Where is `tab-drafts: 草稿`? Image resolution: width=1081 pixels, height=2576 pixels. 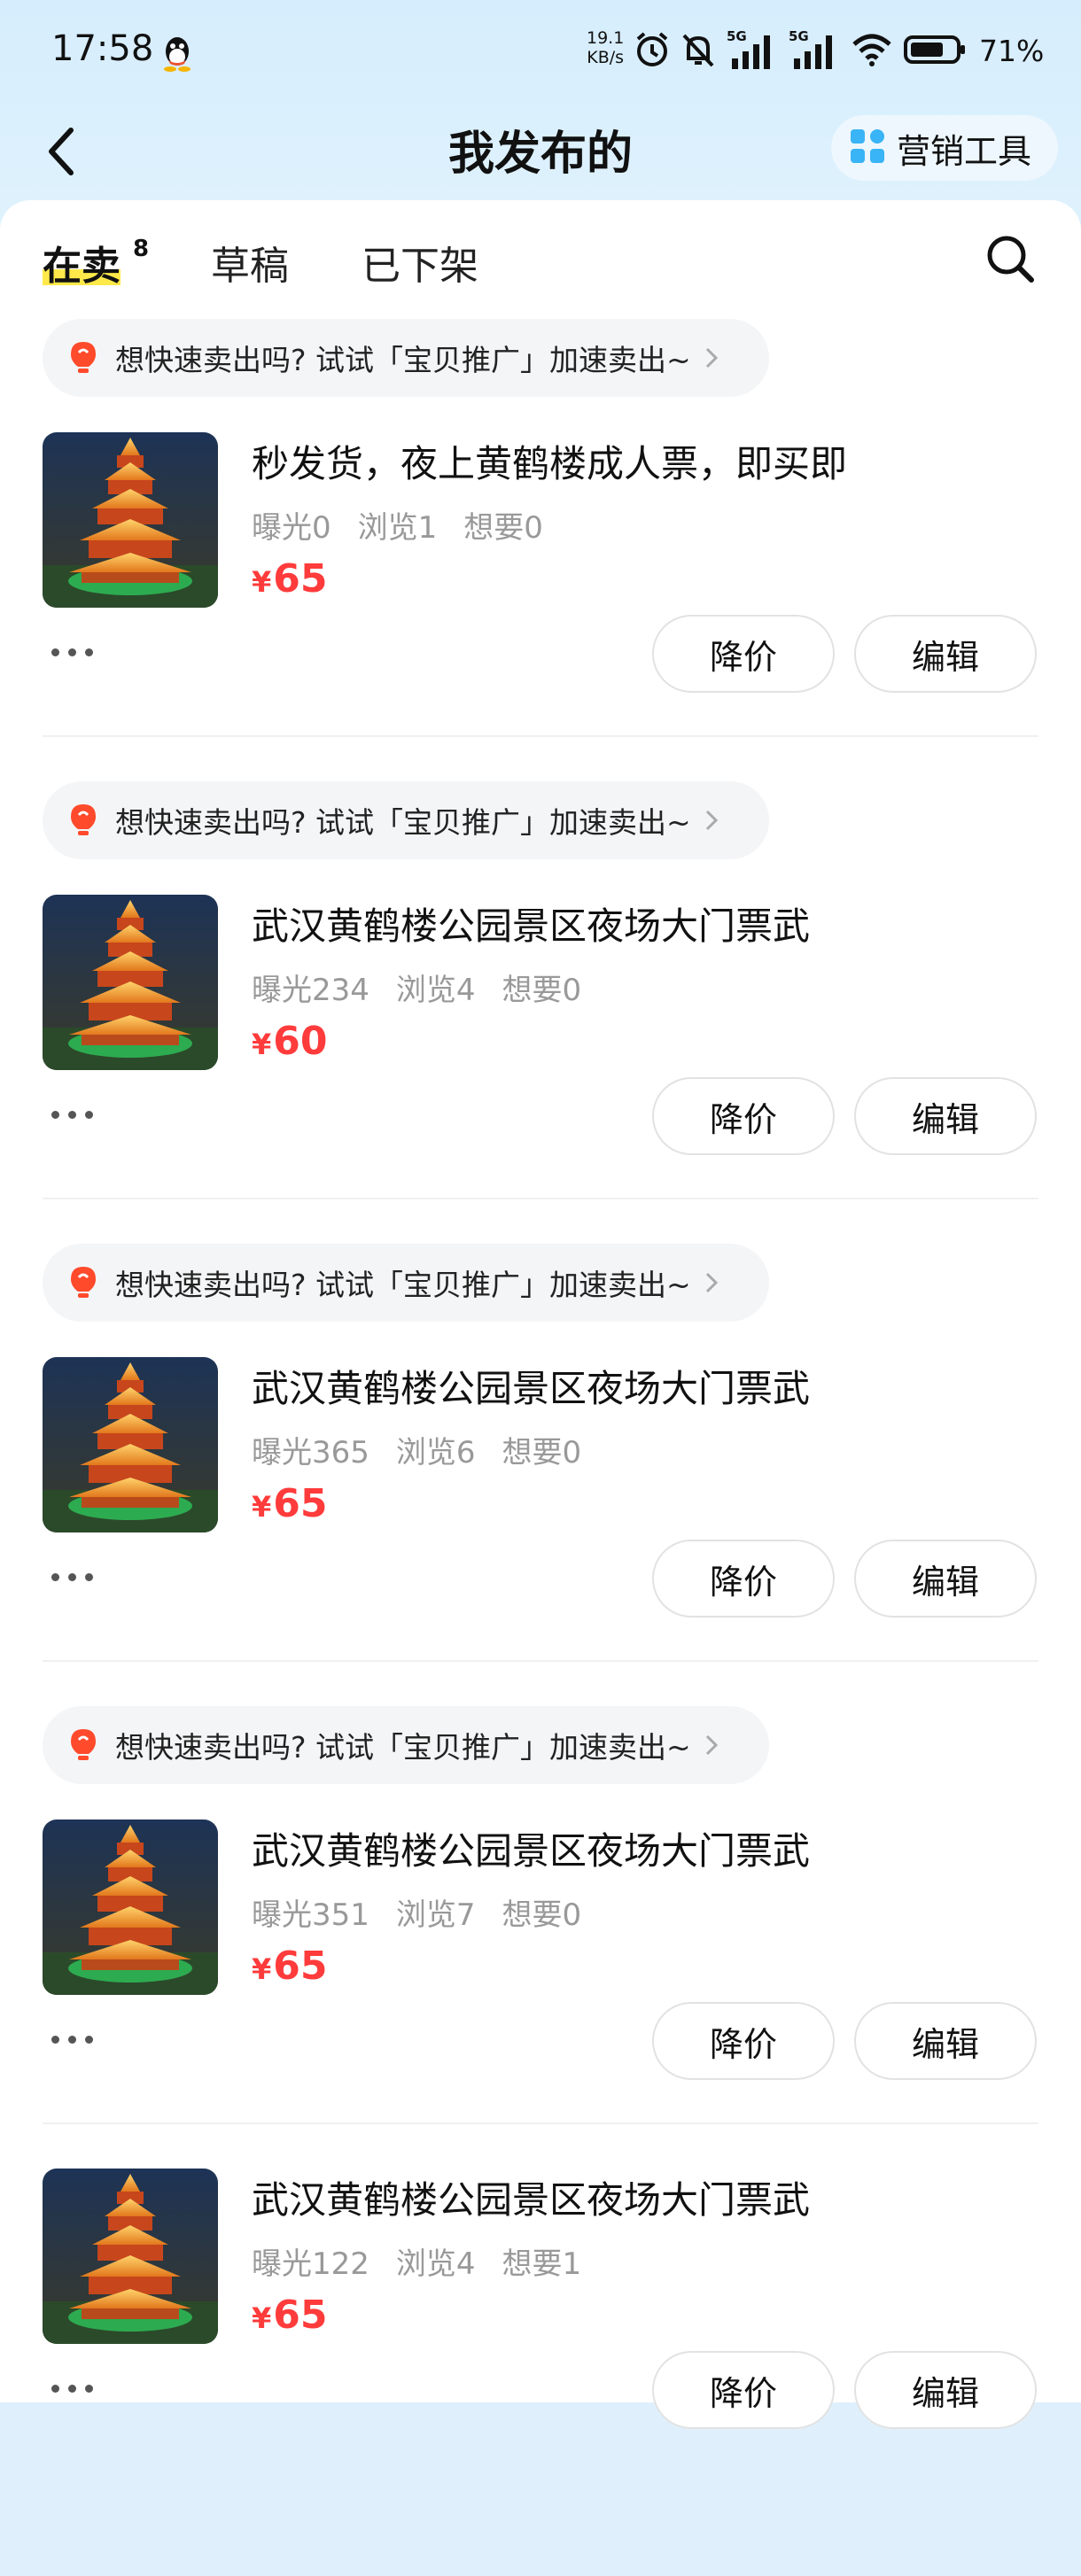
tab-drafts: 草稿 is located at coordinates (250, 262).